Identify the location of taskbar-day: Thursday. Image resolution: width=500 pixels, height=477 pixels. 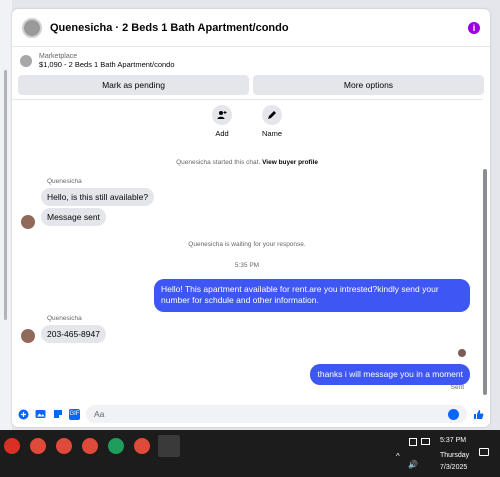
(454, 455).